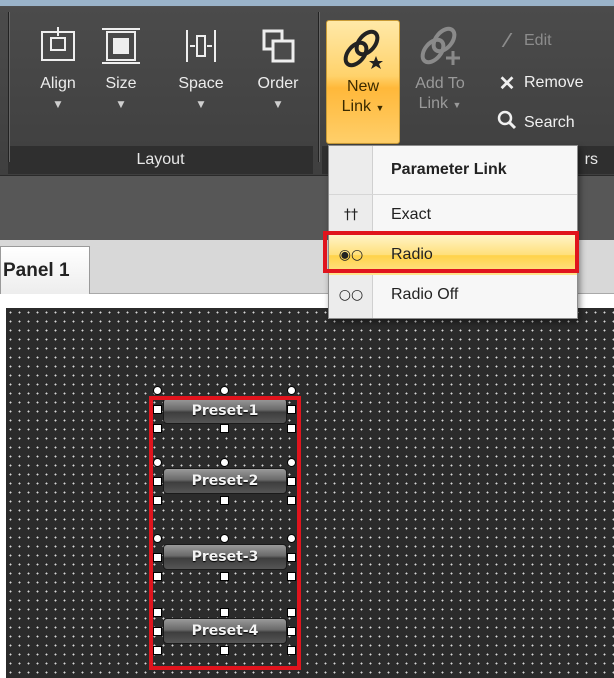 This screenshot has height=678, width=614. What do you see at coordinates (507, 83) in the screenshot?
I see `remove-icon: ✕` at bounding box center [507, 83].